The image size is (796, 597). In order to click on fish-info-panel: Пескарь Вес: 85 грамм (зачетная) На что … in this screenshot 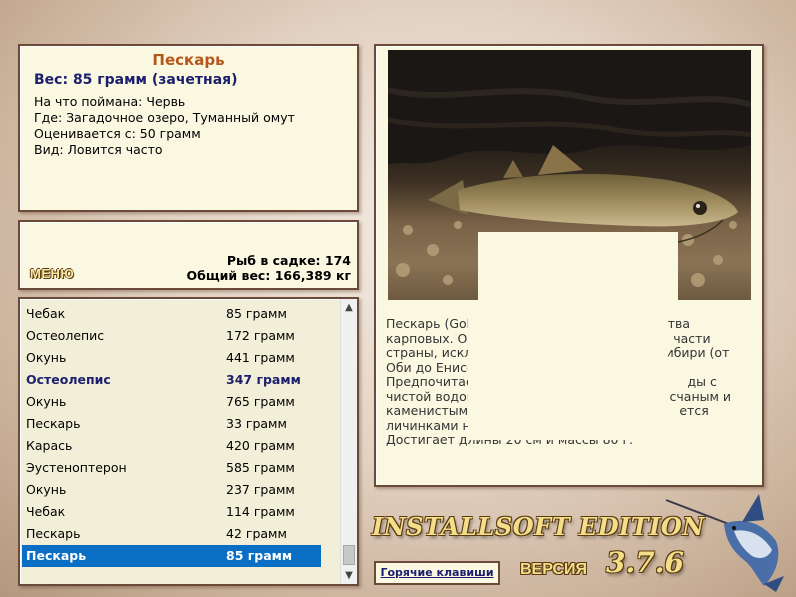, I will do `click(188, 128)`.